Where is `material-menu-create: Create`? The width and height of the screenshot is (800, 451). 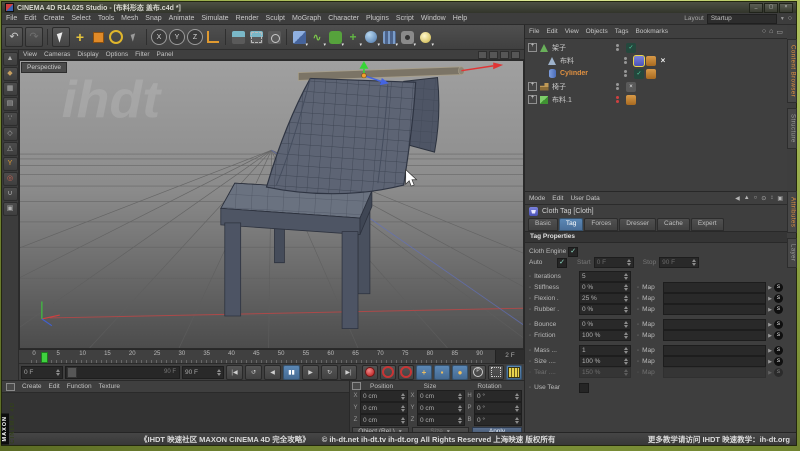 material-menu-create: Create is located at coordinates (32, 386).